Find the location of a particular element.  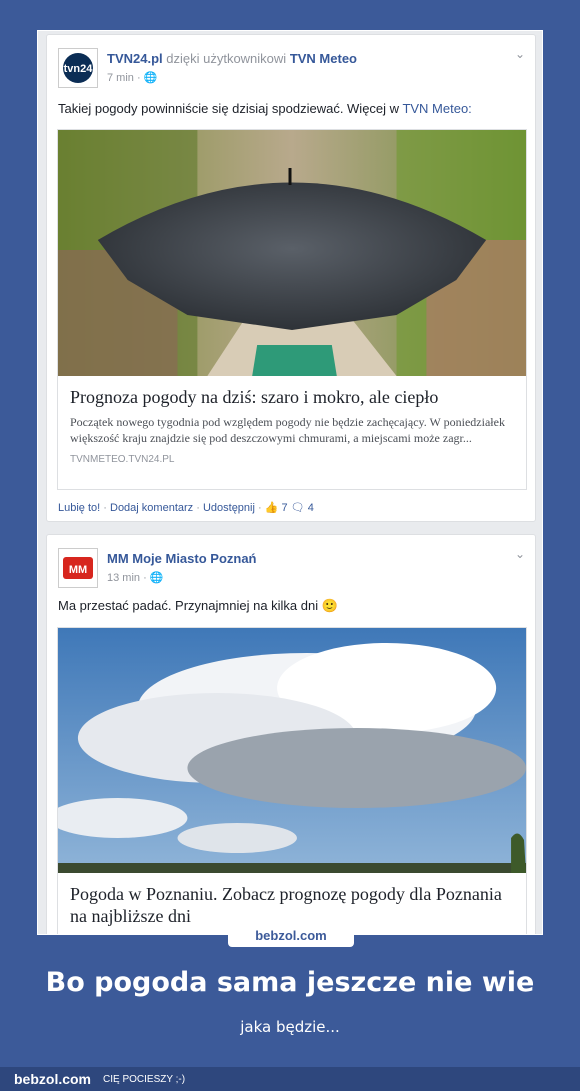

author-name: TVN24.pl is located at coordinates (135, 58).